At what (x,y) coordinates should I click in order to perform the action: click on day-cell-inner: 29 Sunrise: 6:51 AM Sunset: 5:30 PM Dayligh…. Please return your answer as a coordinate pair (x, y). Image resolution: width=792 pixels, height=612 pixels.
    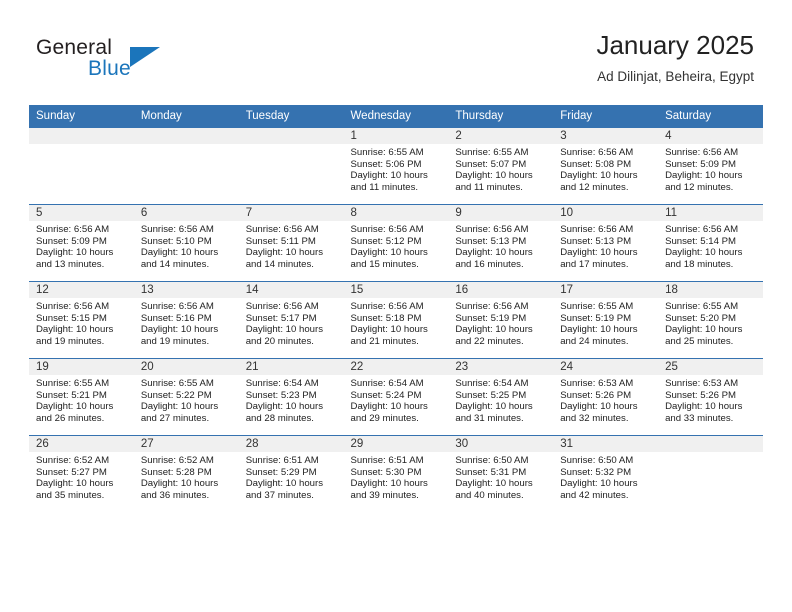
    Looking at the image, I should click on (396, 474).